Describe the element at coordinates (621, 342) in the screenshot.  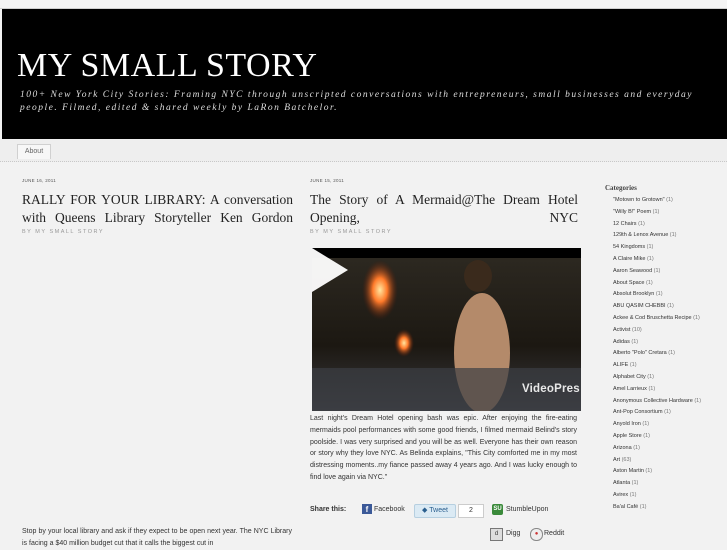
I see `category-name: Adidas` at that location.